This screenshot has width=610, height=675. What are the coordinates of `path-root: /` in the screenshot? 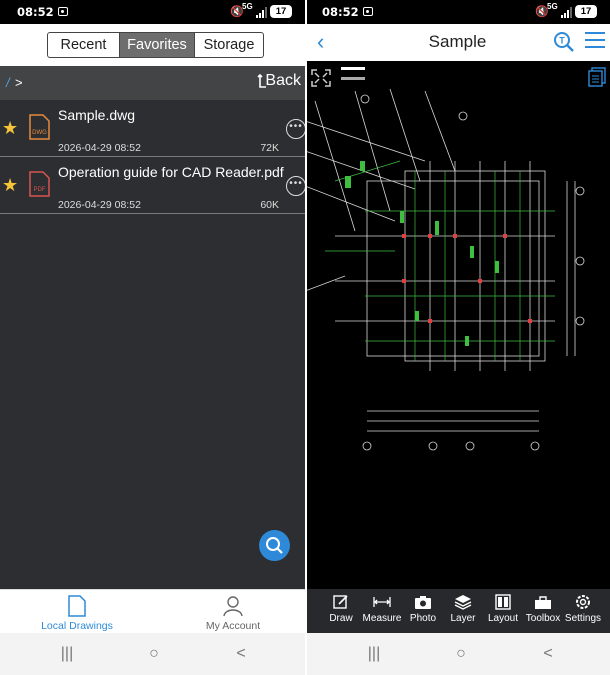 It's located at (8, 82).